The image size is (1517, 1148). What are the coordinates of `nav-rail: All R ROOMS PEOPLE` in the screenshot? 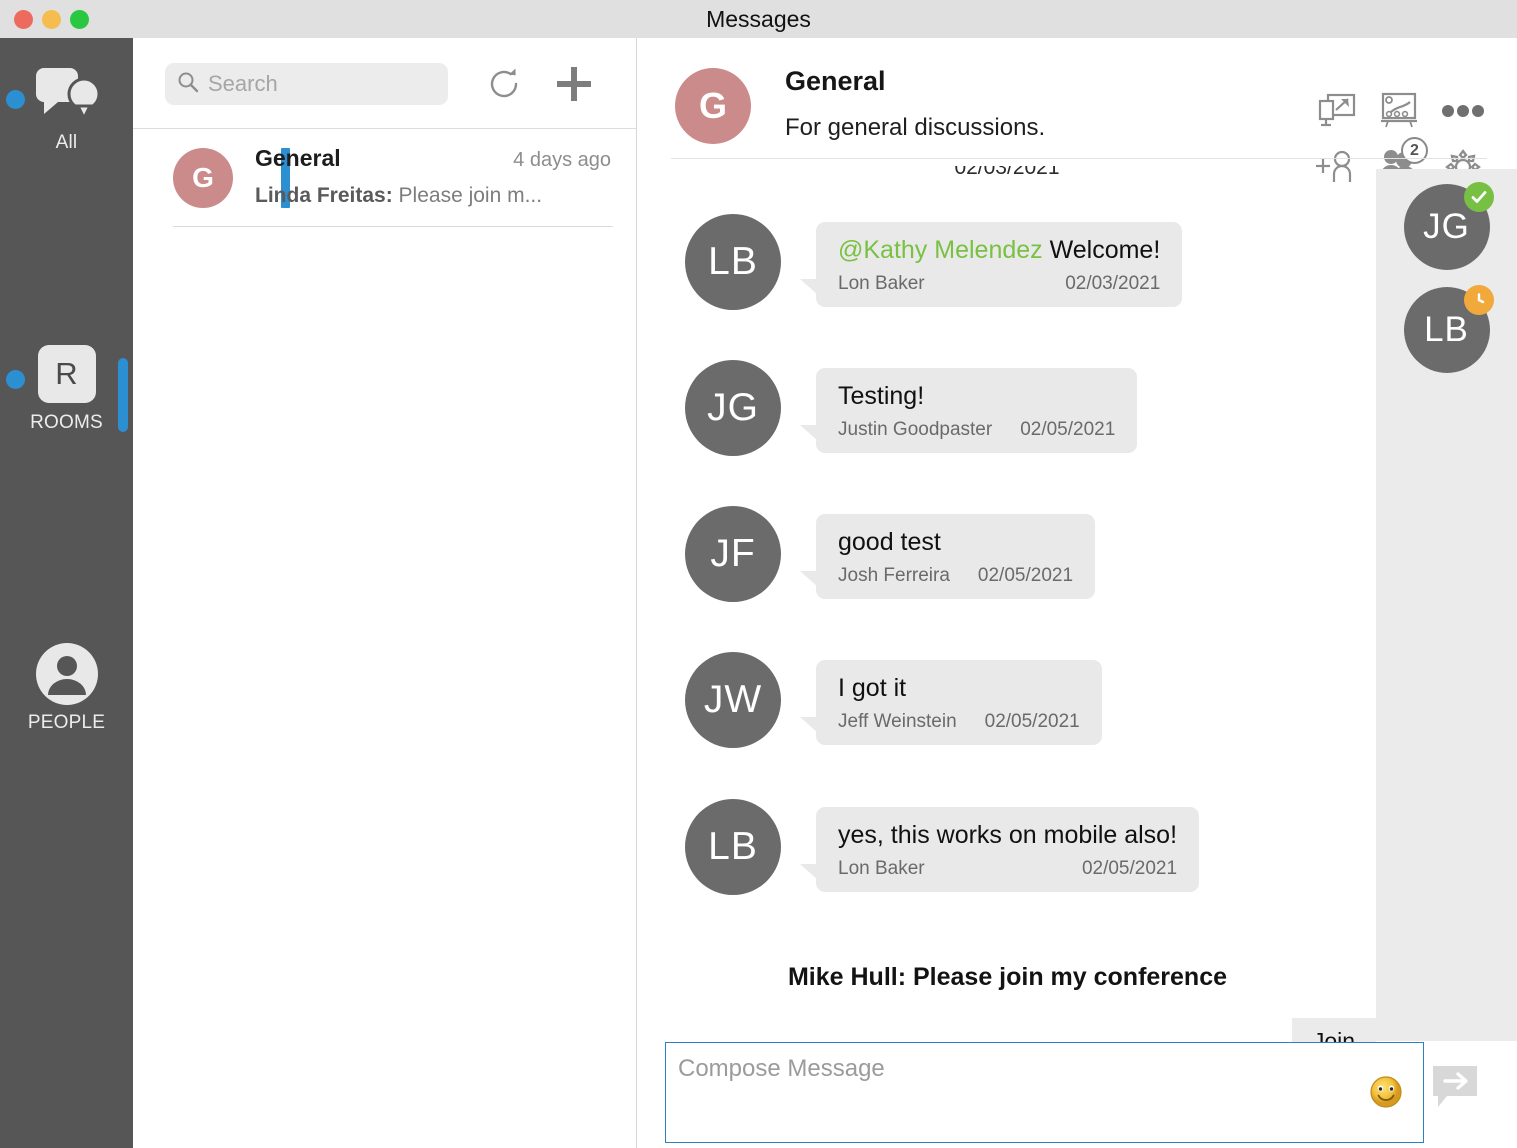 It's located at (66, 593).